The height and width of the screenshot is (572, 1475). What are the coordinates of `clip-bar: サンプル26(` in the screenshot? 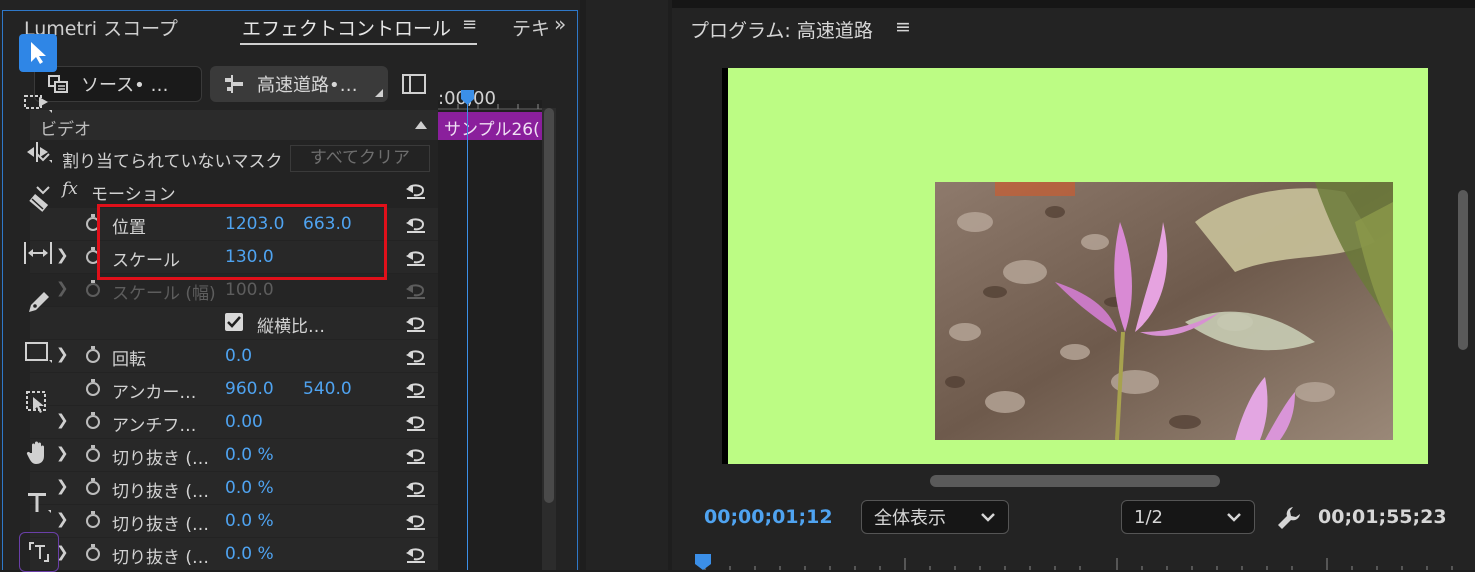 It's located at (490, 126).